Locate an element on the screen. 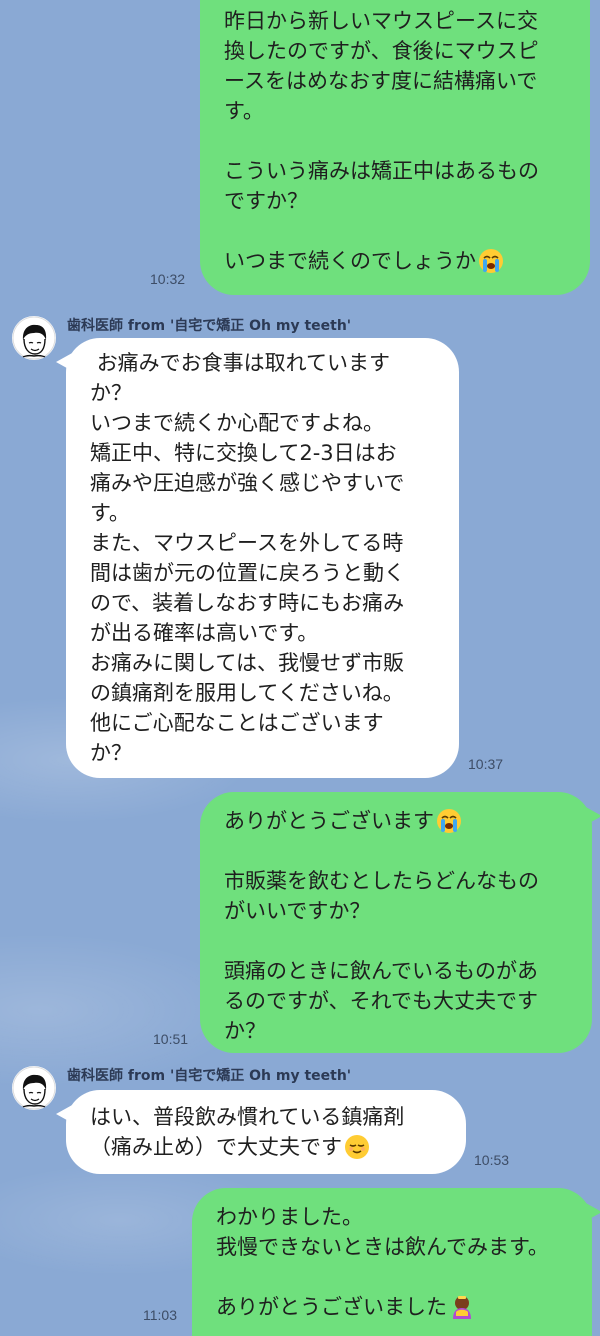  relieved-face-emoji is located at coordinates (357, 1147).